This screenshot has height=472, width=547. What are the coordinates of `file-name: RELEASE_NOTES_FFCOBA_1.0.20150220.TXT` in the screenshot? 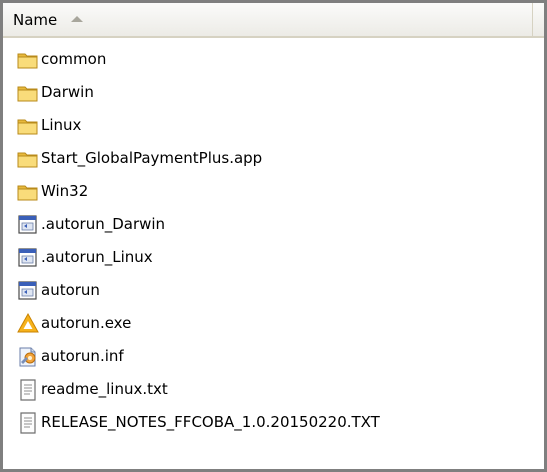 It's located at (210, 422).